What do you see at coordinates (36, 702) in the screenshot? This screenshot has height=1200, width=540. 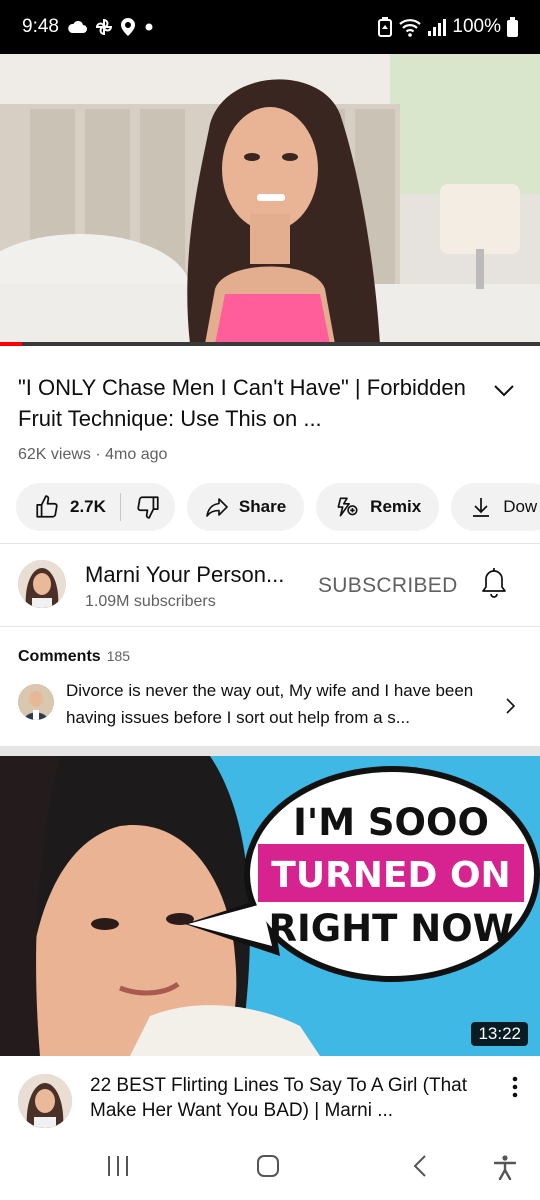 I see `commenter-avatar` at bounding box center [36, 702].